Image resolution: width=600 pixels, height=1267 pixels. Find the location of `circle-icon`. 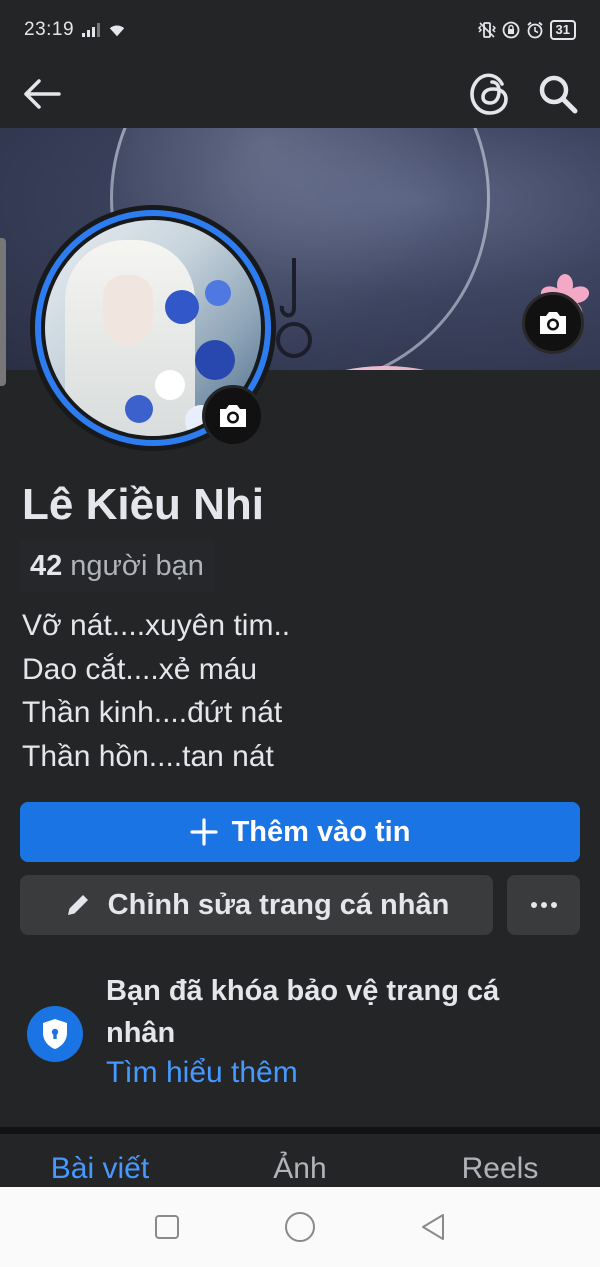

circle-icon is located at coordinates (299, 1227).